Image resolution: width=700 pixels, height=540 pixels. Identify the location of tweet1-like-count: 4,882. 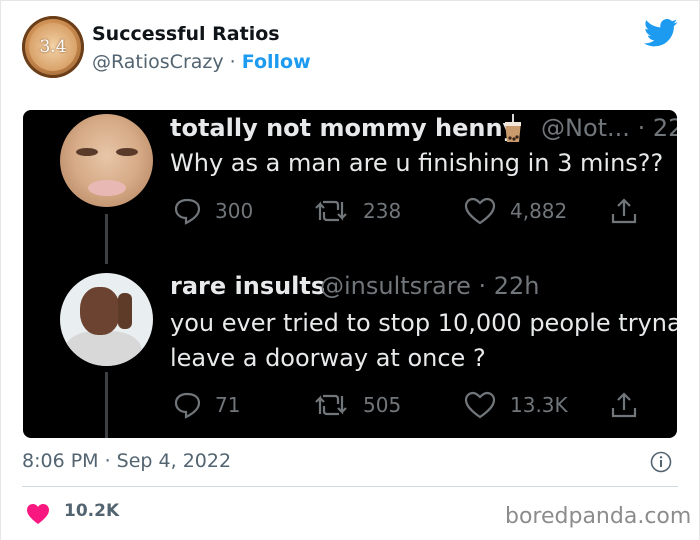
(539, 211).